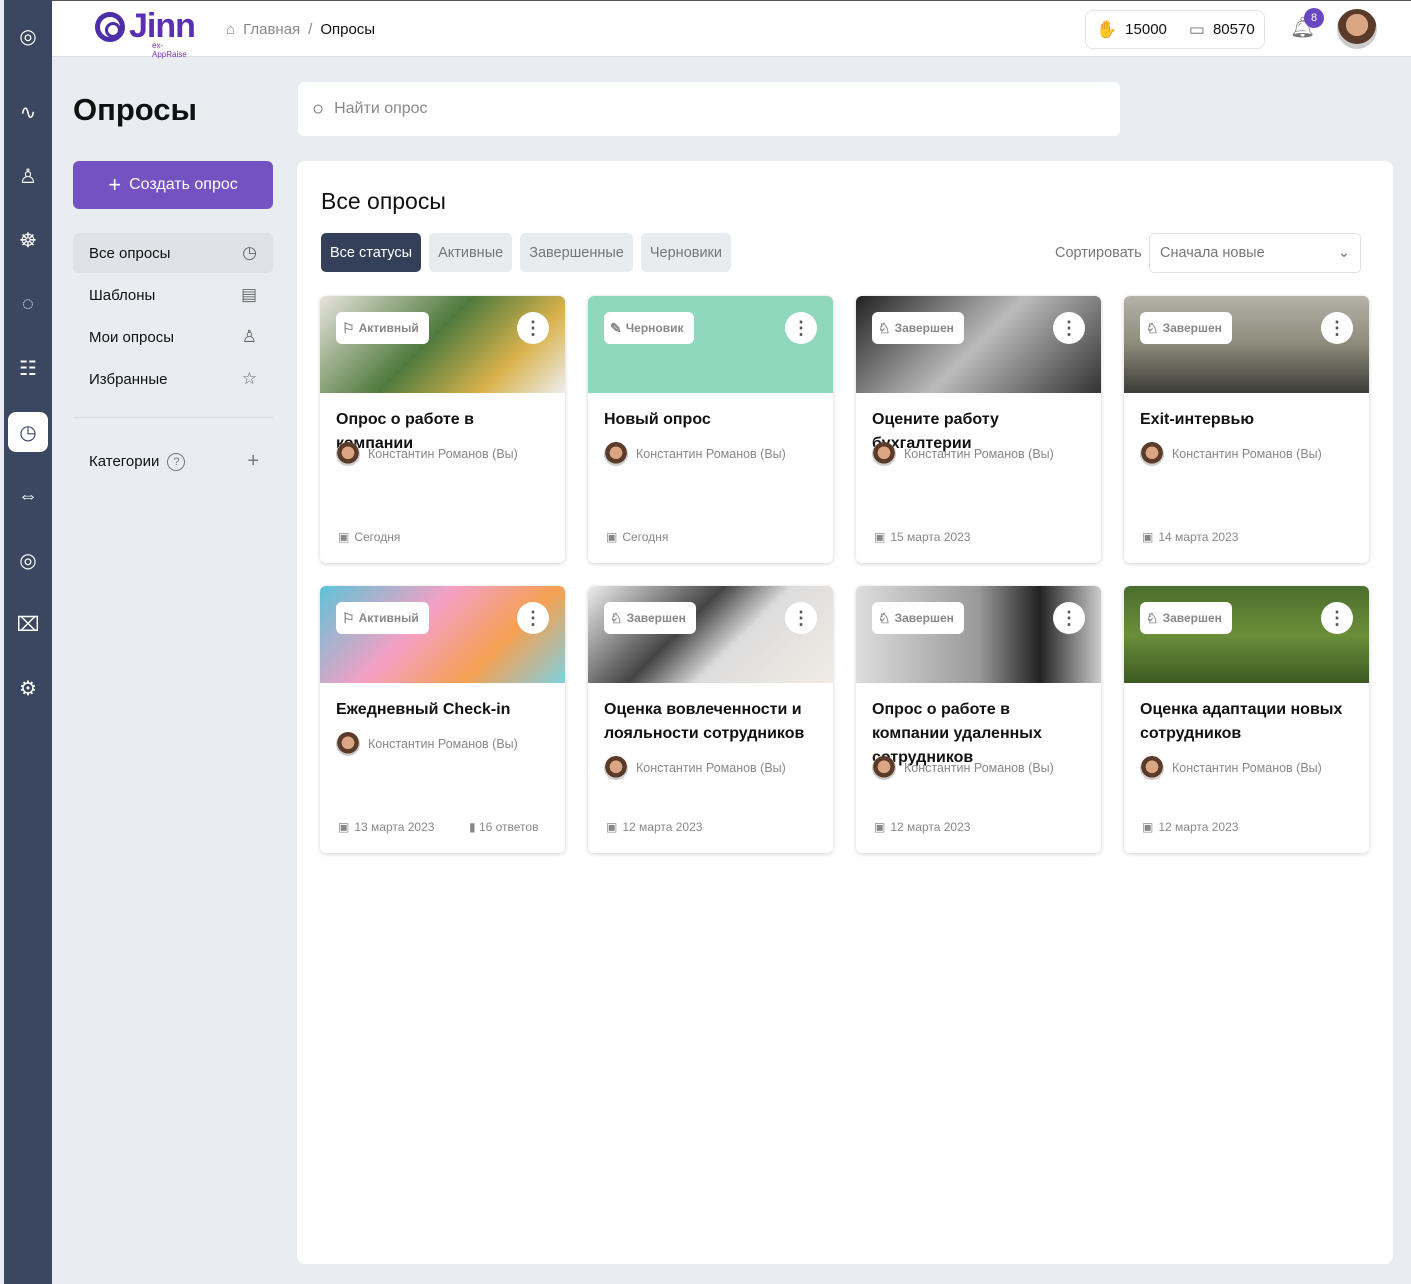 This screenshot has width=1411, height=1284. What do you see at coordinates (1197, 419) in the screenshot?
I see `card-title: Exit-интервью` at bounding box center [1197, 419].